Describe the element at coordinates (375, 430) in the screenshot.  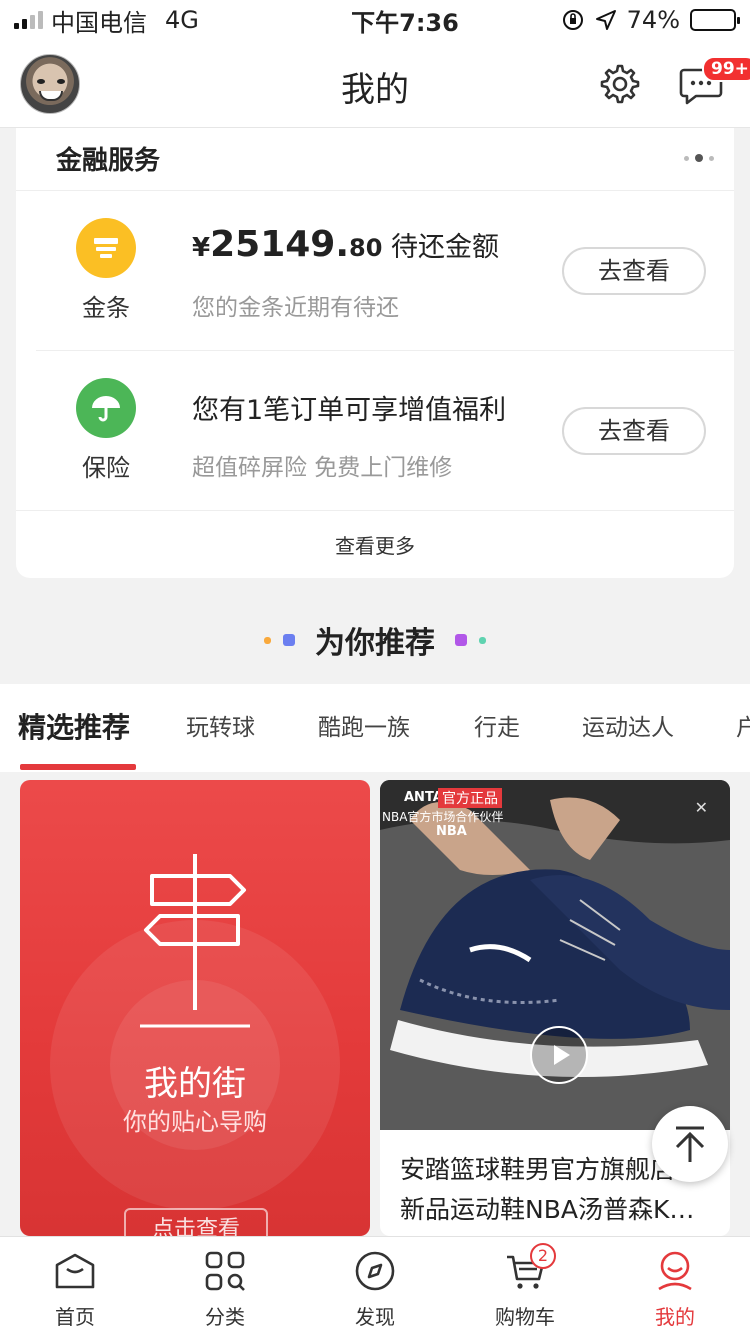
I see `finance-row-insurance: 保险 您有1笔订单可享增值福利 超值碎屏险 免费上门维修 去查看` at that location.